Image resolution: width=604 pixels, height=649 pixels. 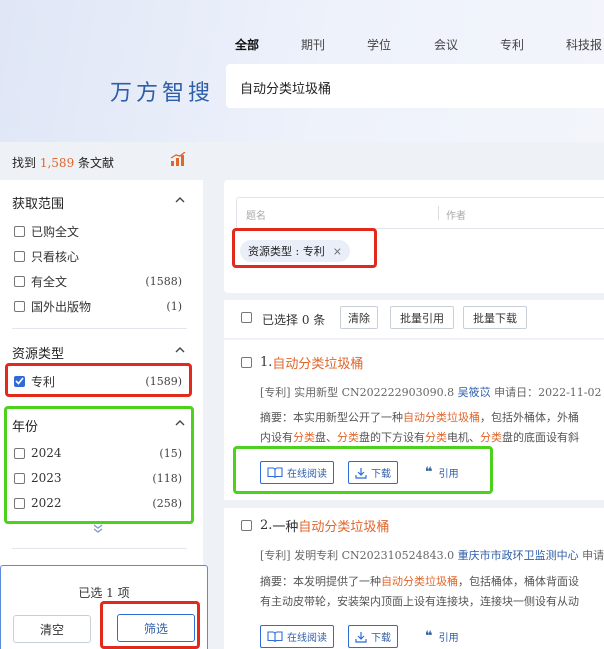 What do you see at coordinates (294, 320) in the screenshot?
I see `selected-items-label: 已选择 0 条` at bounding box center [294, 320].